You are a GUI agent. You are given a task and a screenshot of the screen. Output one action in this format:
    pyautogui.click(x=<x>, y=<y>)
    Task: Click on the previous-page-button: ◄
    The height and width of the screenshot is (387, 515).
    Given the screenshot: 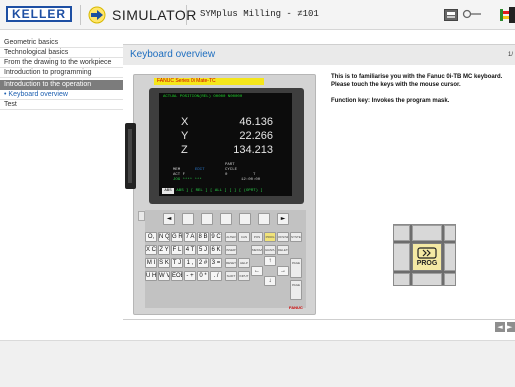 What is the action you would take?
    pyautogui.click(x=500, y=327)
    